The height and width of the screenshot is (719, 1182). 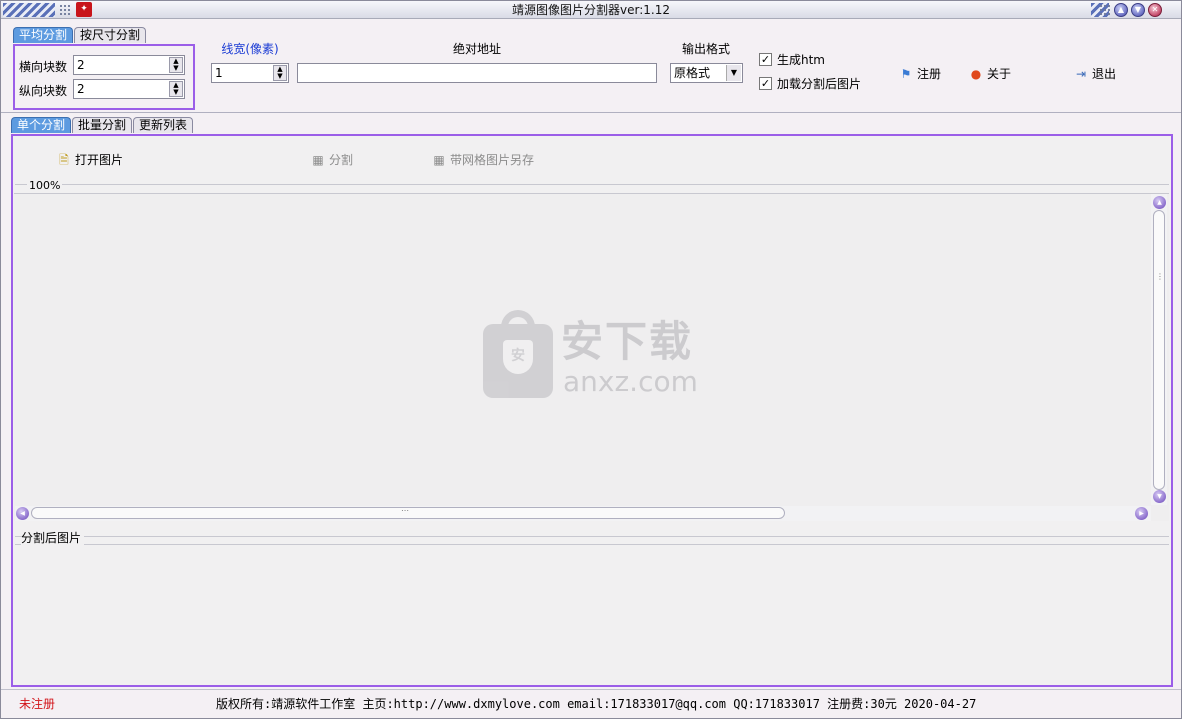 I want to click on tab-size-split: 按尺寸分割, so click(x=110, y=35).